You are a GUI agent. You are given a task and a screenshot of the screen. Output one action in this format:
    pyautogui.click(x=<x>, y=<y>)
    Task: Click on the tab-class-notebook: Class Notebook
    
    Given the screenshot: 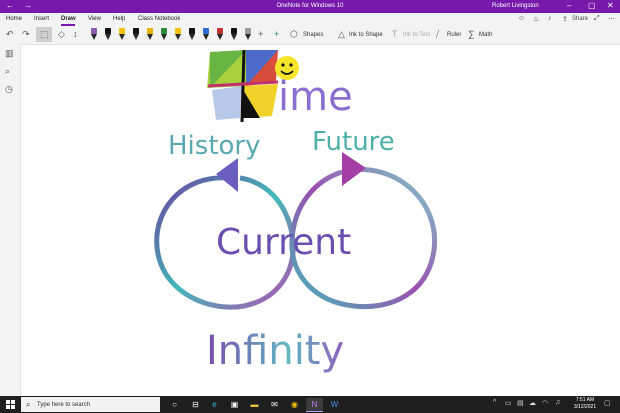 What is the action you would take?
    pyautogui.click(x=159, y=19)
    